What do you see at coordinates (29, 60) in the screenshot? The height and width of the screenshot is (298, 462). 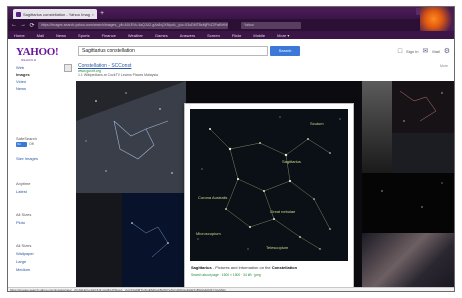 I see `yahoo-logo-sub: SEARCH` at bounding box center [29, 60].